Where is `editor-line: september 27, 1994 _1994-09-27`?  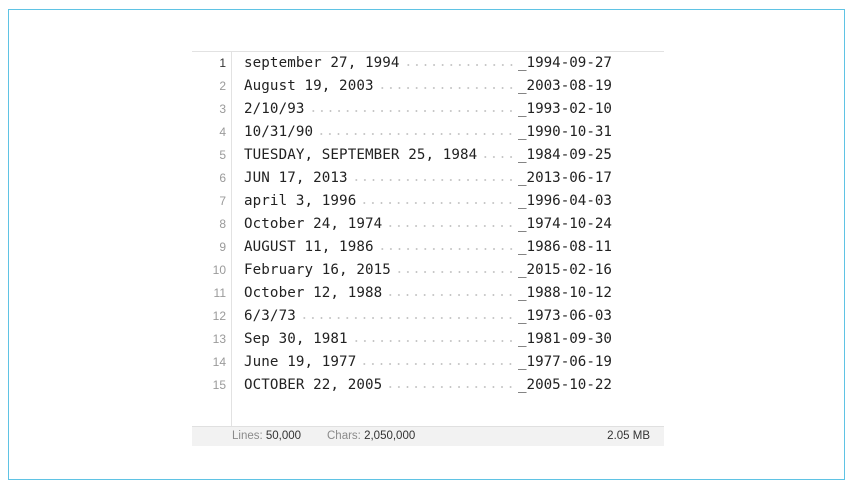
editor-line: september 27, 1994 _1994-09-27 is located at coordinates (448, 63).